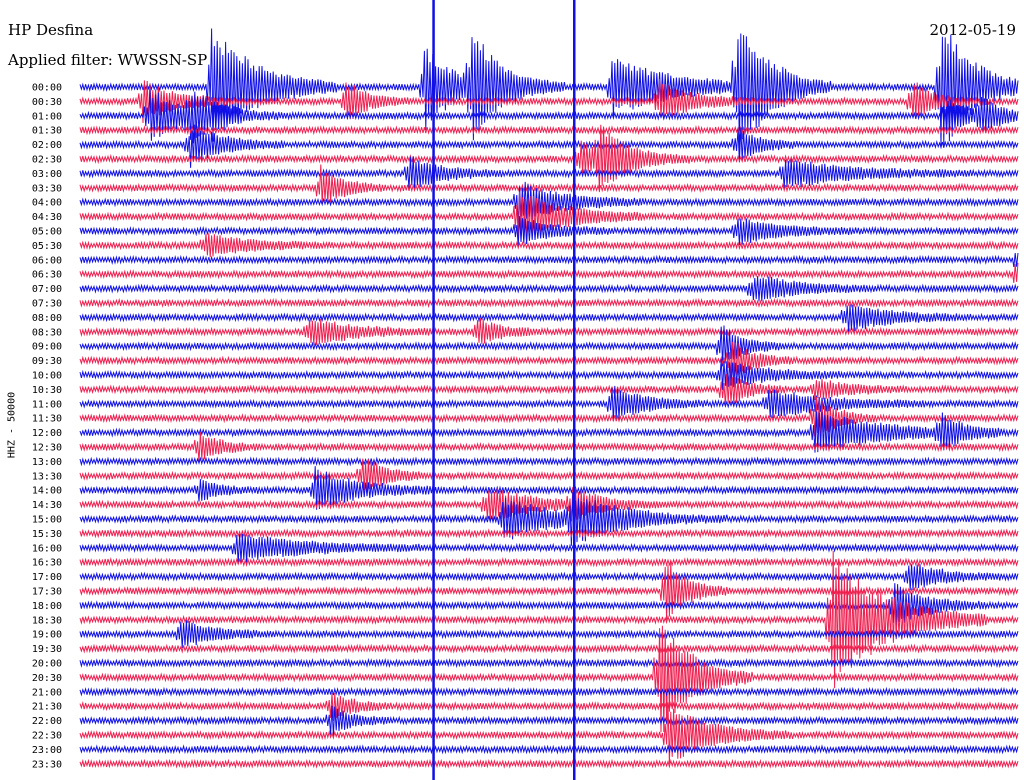 Image resolution: width=1024 pixels, height=780 pixels. What do you see at coordinates (47, 376) in the screenshot?
I see `row-time-label: 10:00` at bounding box center [47, 376].